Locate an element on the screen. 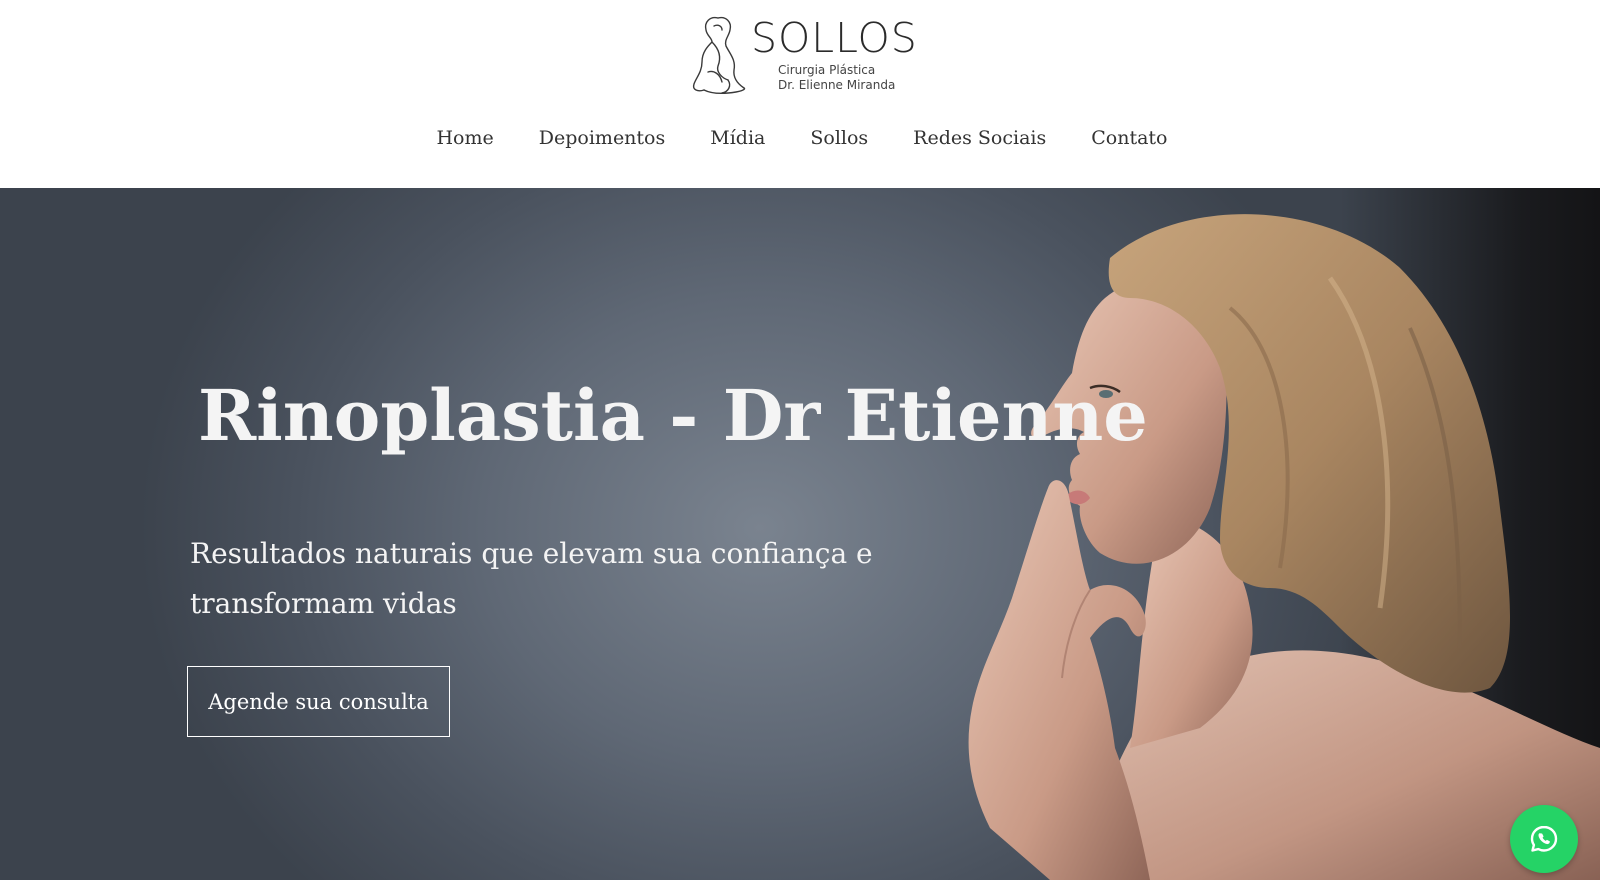 Image resolution: width=1600 pixels, height=880 pixels. brand-subtitle: Cirurgia Plástica is located at coordinates (827, 70).